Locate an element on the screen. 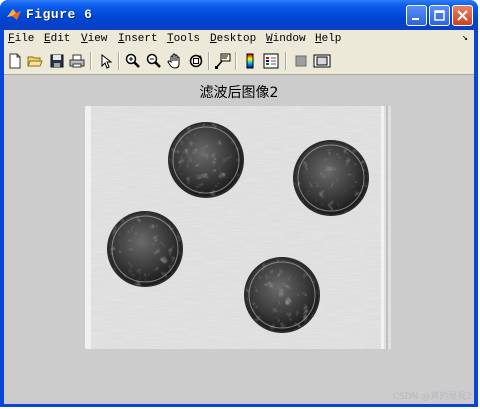 The image size is (480, 409). insert-legend-icon is located at coordinates (271, 61).